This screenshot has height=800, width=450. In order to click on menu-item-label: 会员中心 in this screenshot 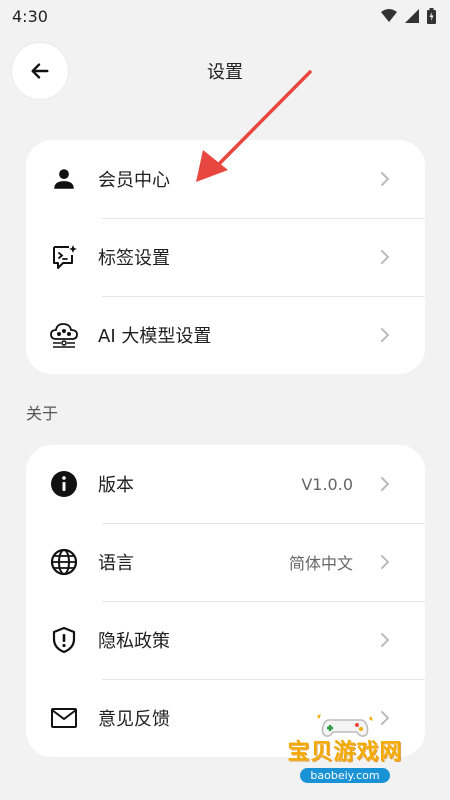, I will do `click(134, 180)`.